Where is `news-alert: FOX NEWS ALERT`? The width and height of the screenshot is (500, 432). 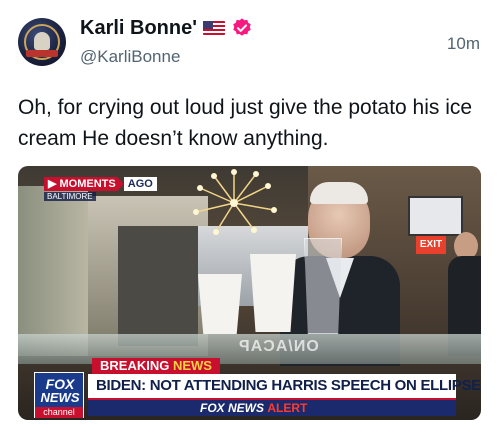 news-alert: FOX NEWS ALERT is located at coordinates (254, 408).